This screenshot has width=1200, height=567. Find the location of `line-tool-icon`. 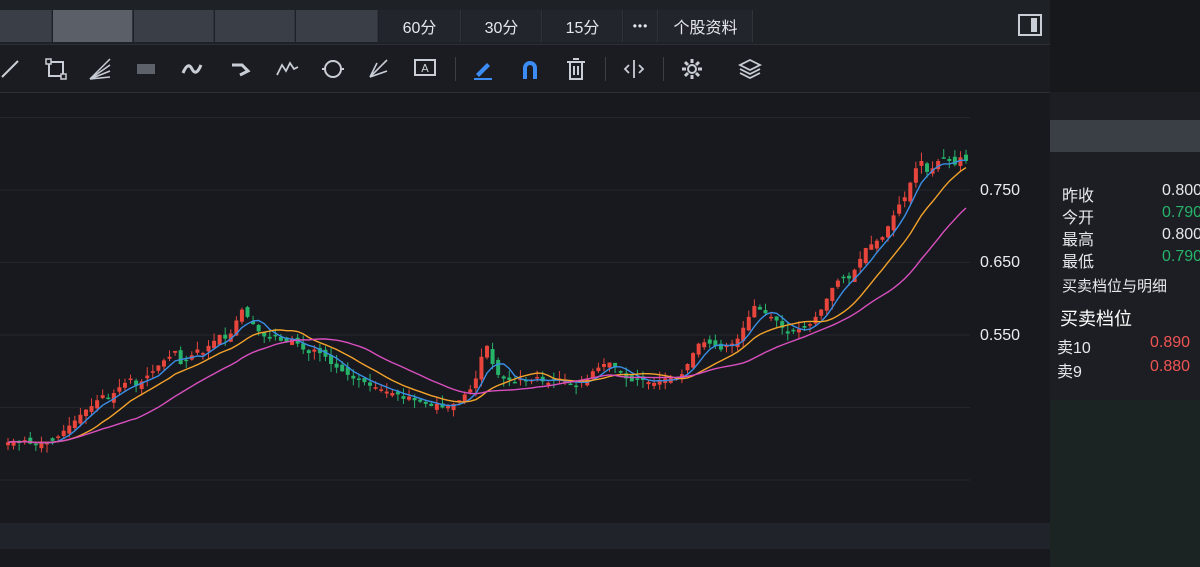

line-tool-icon is located at coordinates (12, 69).